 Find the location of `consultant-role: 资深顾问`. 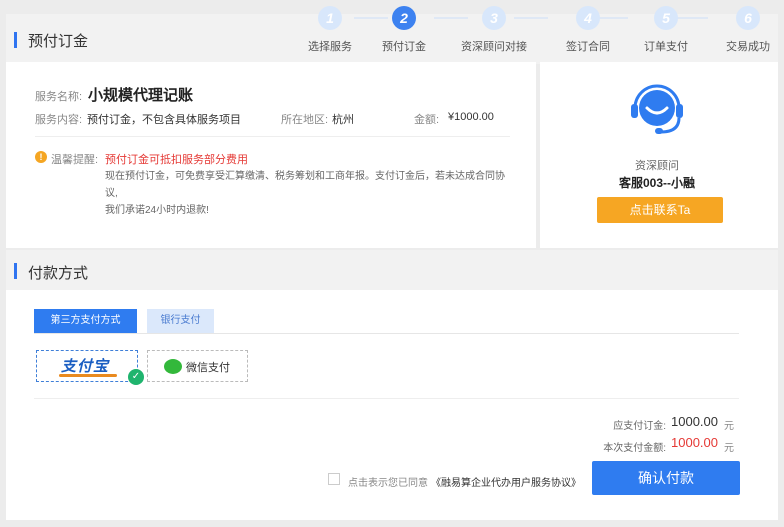

consultant-role: 资深顾问 is located at coordinates (657, 166).